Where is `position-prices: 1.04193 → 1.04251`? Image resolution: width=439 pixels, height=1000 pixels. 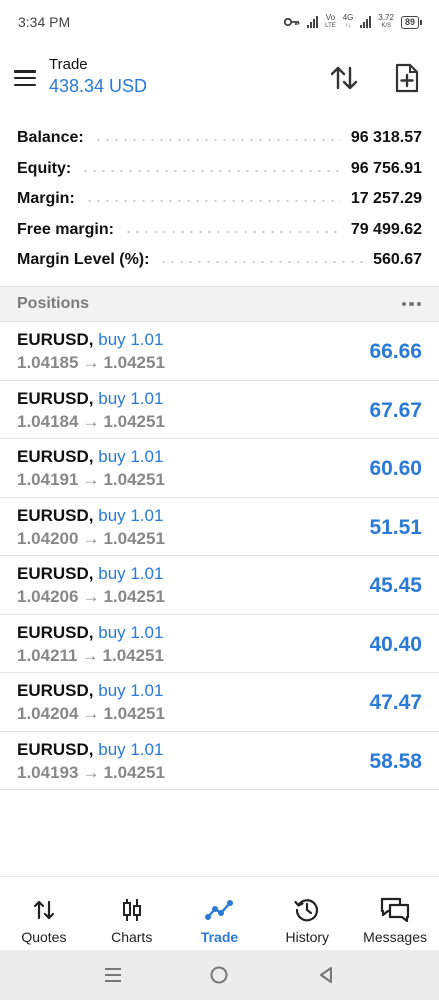 position-prices: 1.04193 → 1.04251 is located at coordinates (91, 773).